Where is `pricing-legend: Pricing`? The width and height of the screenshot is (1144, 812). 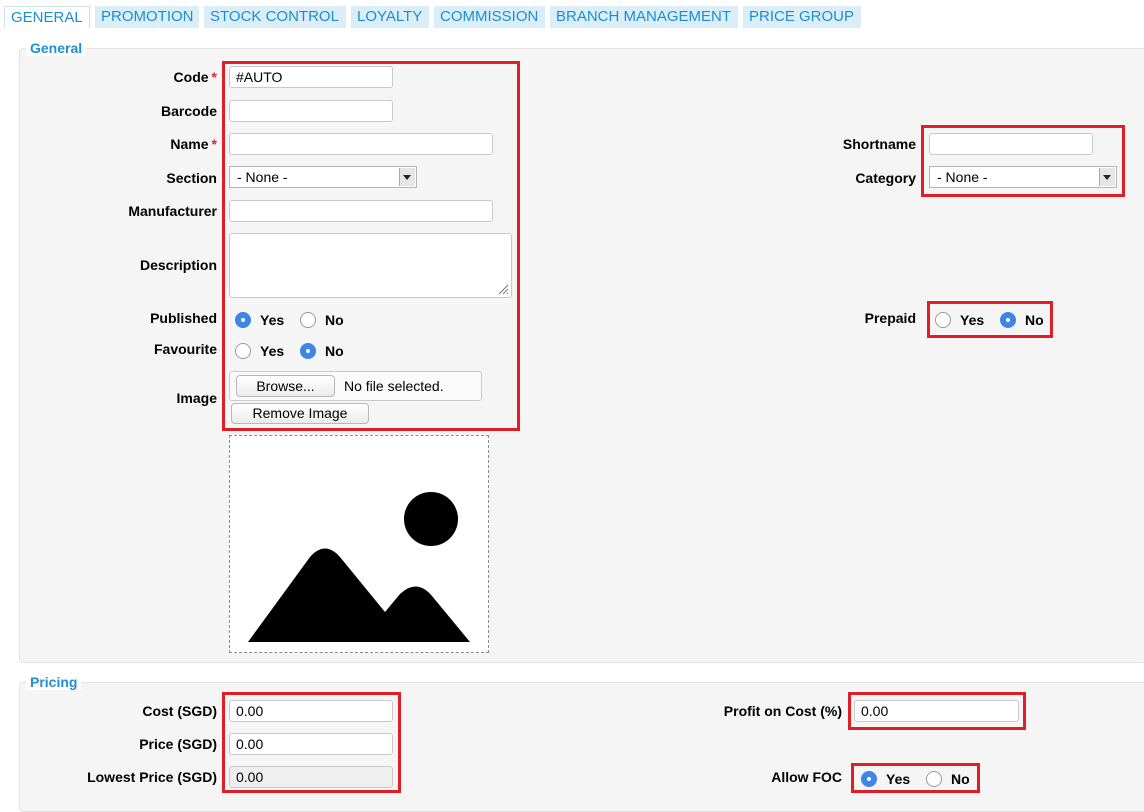
pricing-legend: Pricing is located at coordinates (54, 682).